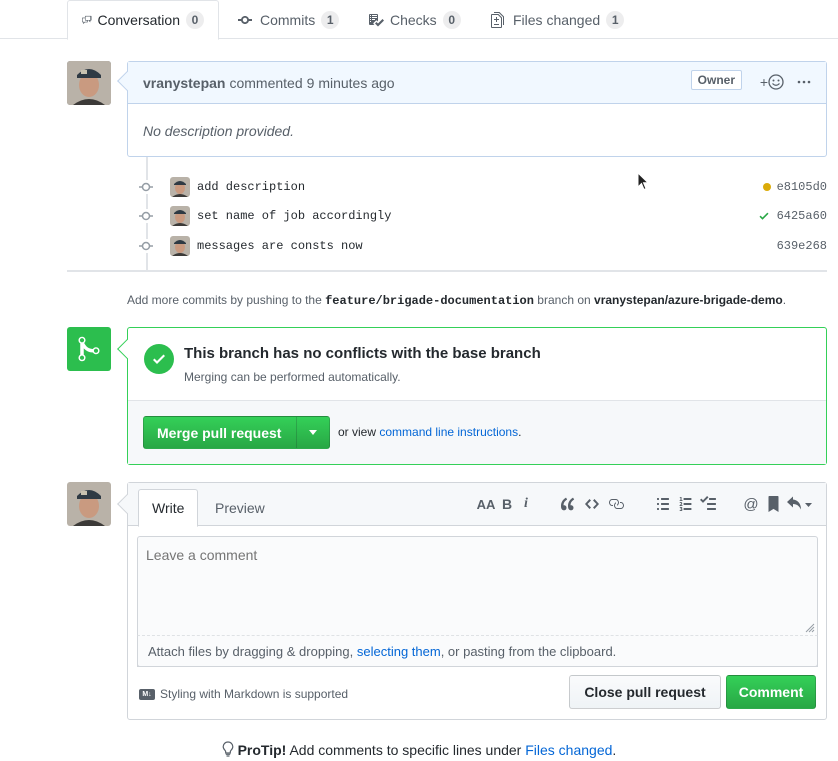  Describe the element at coordinates (224, 300) in the screenshot. I see `push-info-prefix: Add more commits by pushing to the` at that location.